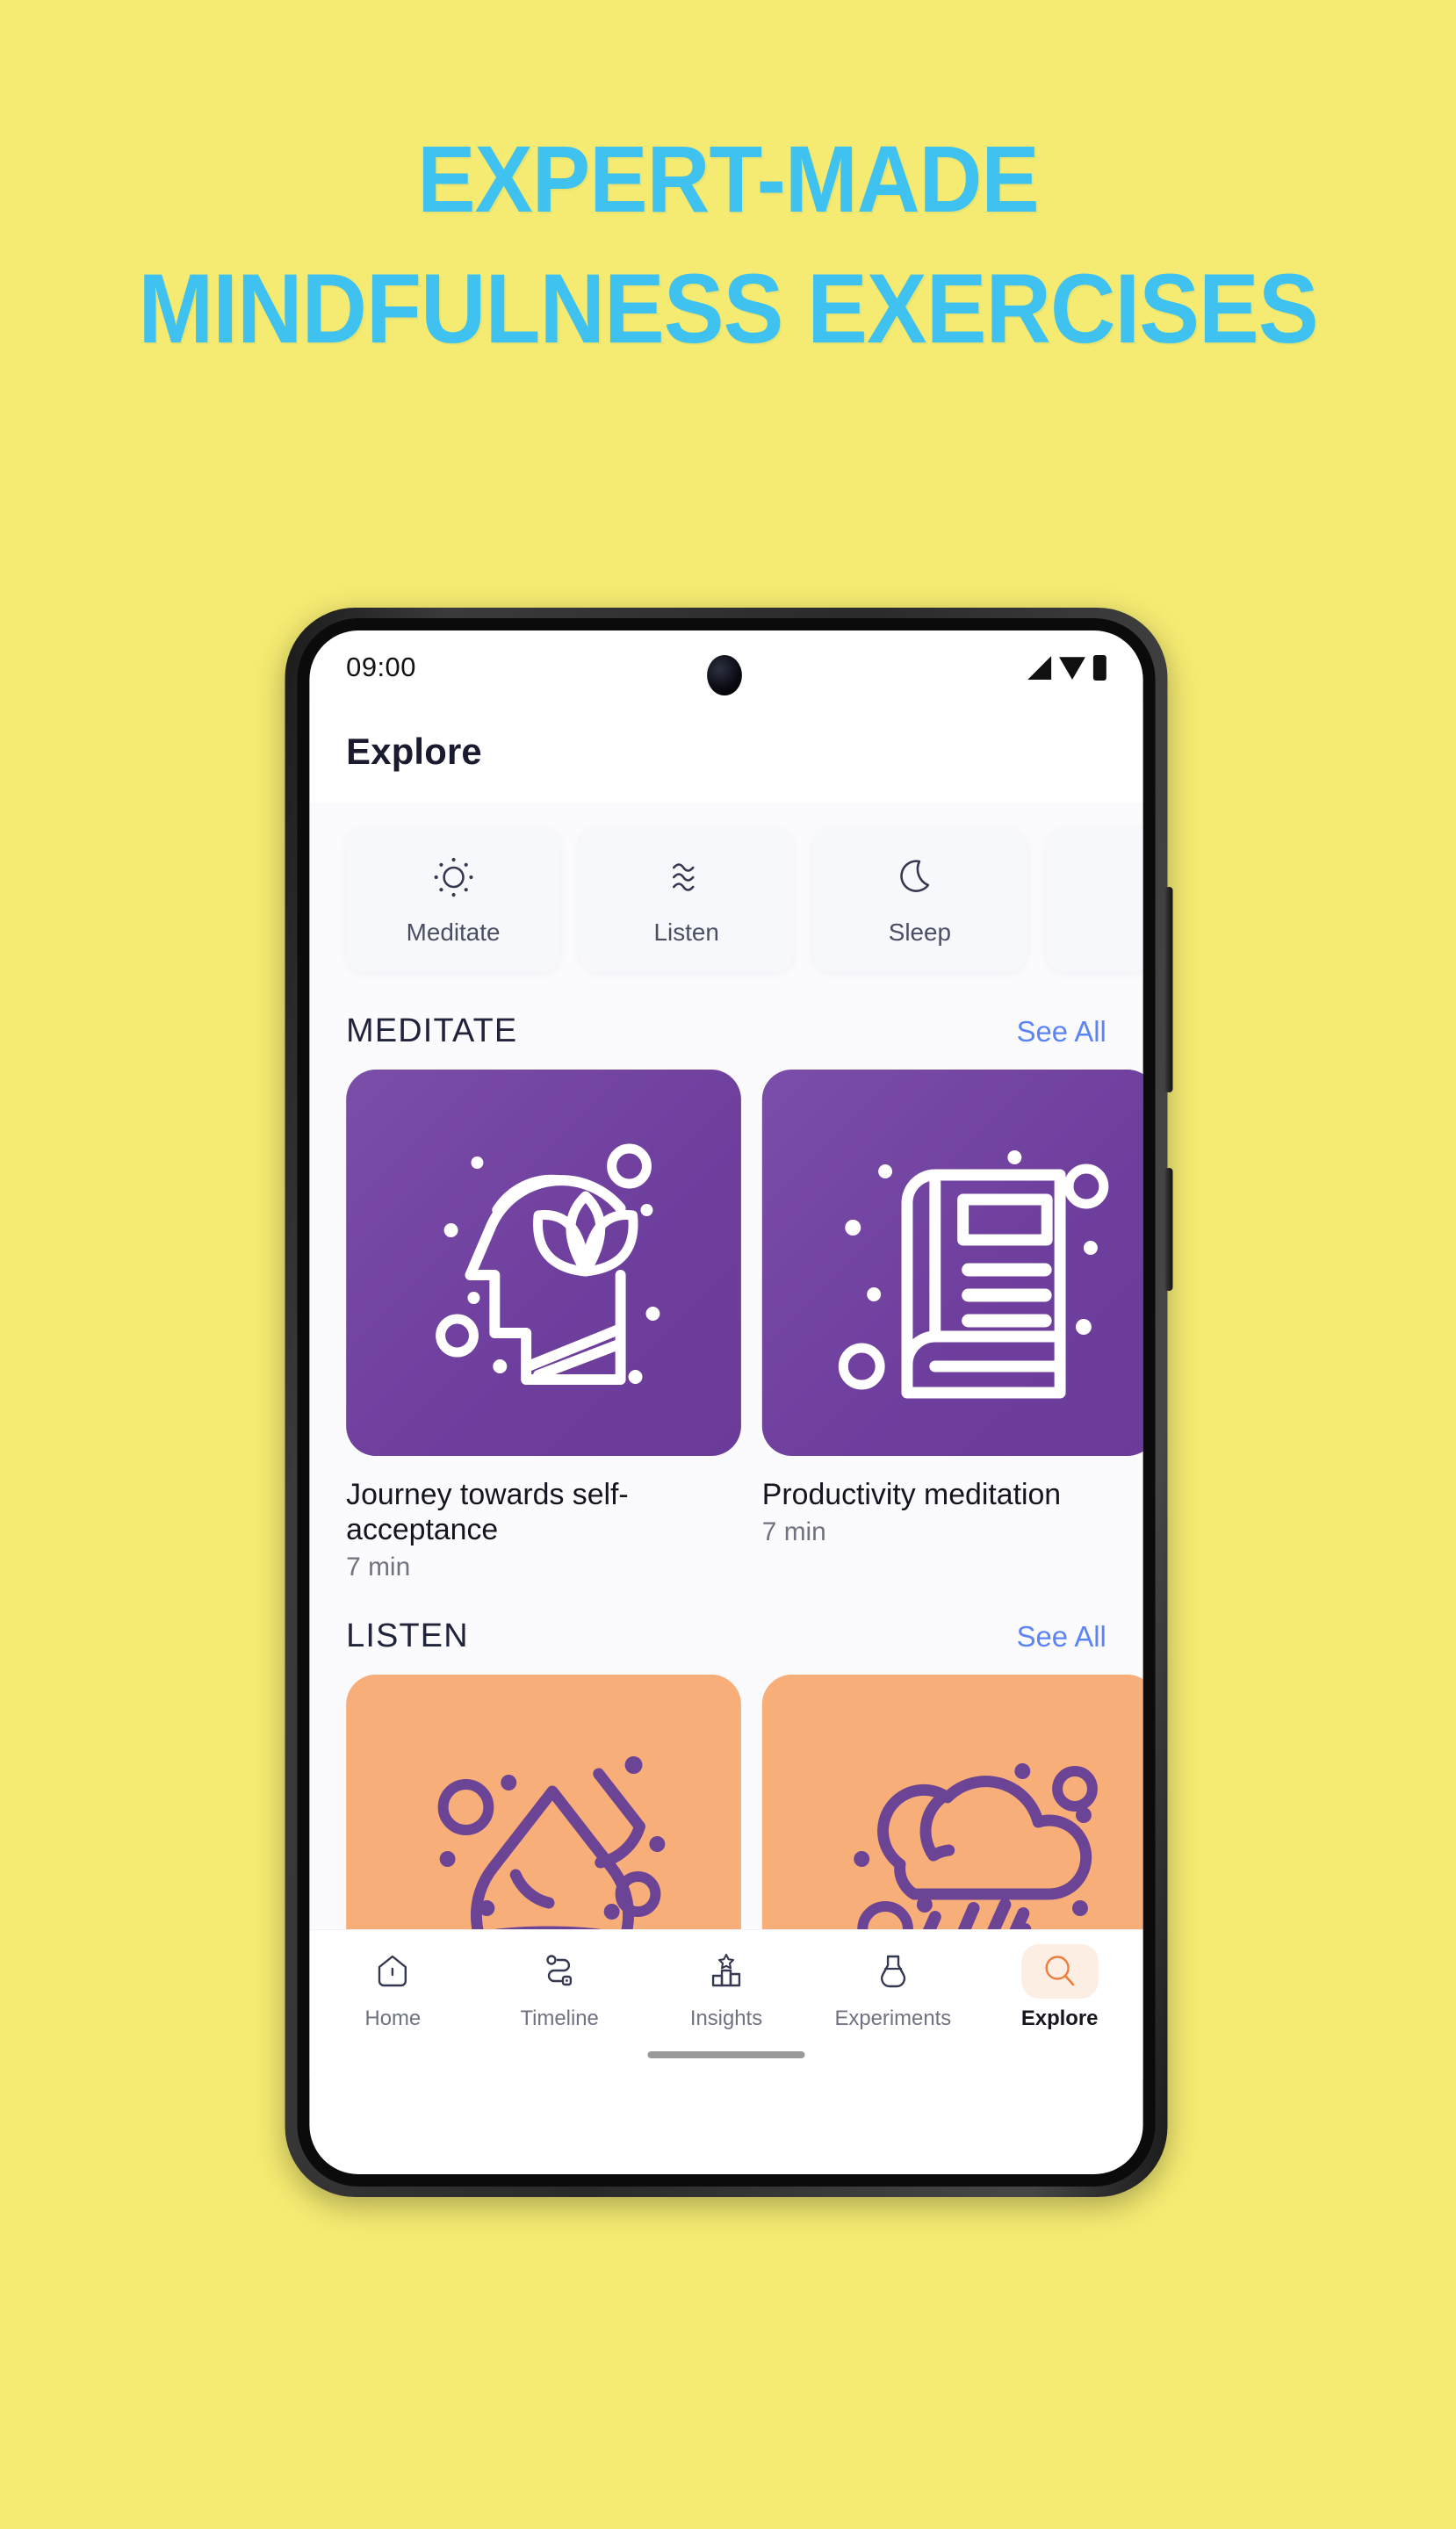 The image size is (1456, 2529). Describe the element at coordinates (453, 878) in the screenshot. I see `sun-icon` at that location.